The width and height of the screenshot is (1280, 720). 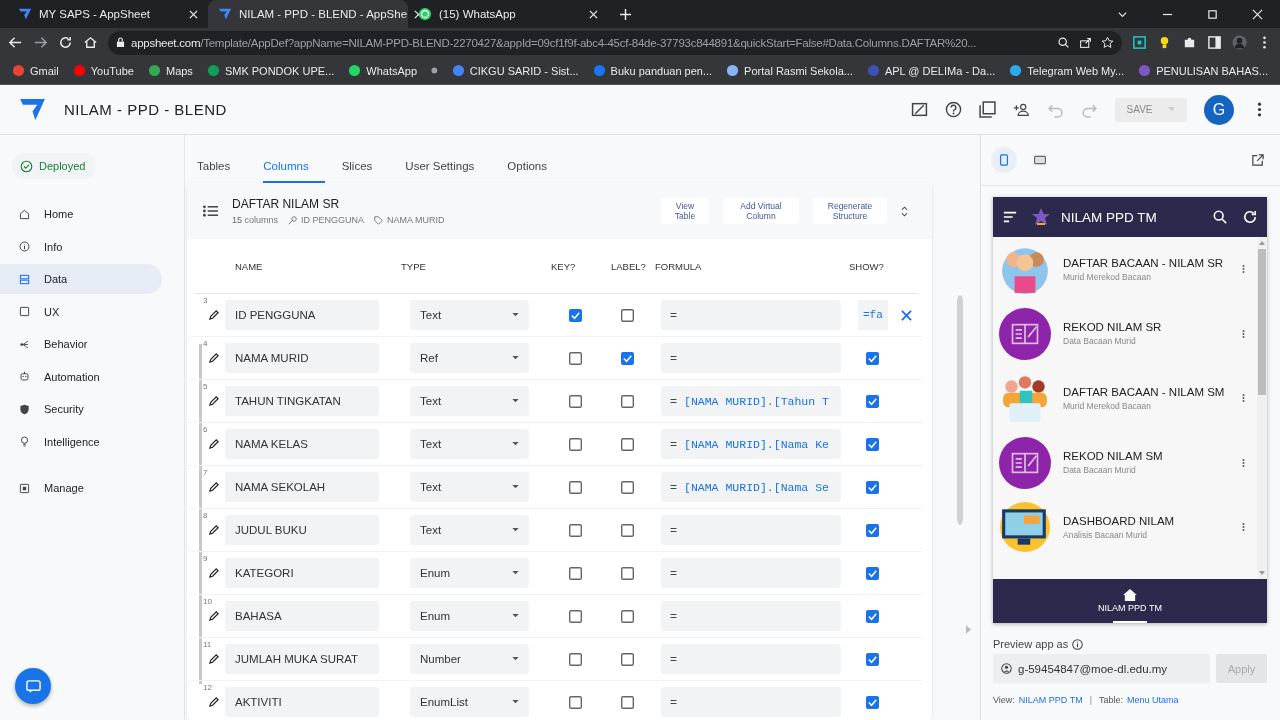 What do you see at coordinates (919, 109) in the screenshot?
I see `preview-icon` at bounding box center [919, 109].